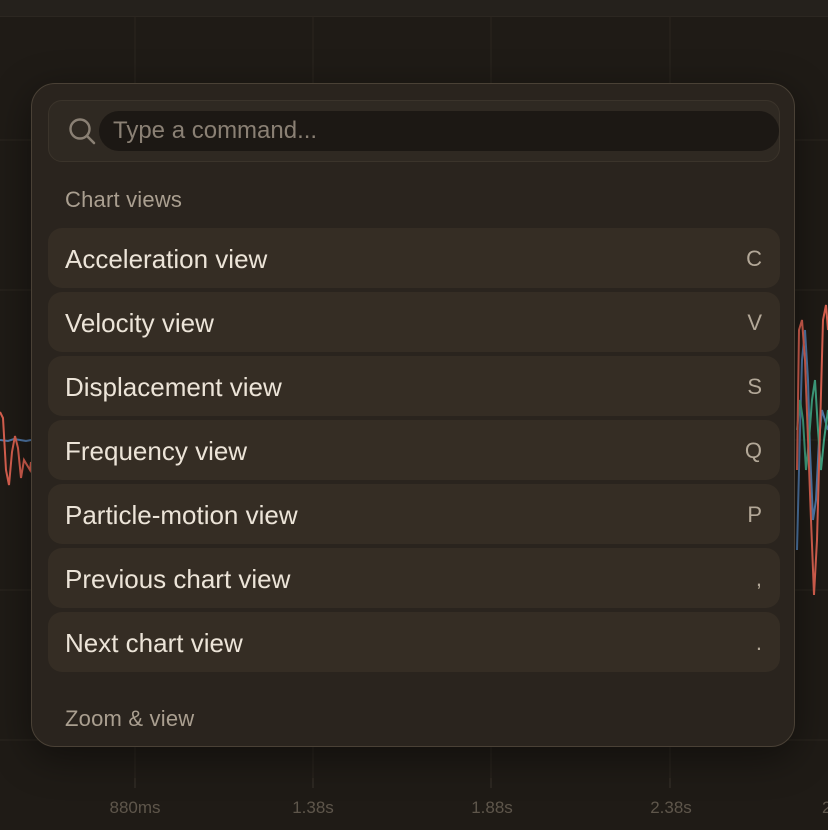 Image resolution: width=828 pixels, height=830 pixels. What do you see at coordinates (134, 807) in the screenshot?
I see `x-tick-label: 880ms` at bounding box center [134, 807].